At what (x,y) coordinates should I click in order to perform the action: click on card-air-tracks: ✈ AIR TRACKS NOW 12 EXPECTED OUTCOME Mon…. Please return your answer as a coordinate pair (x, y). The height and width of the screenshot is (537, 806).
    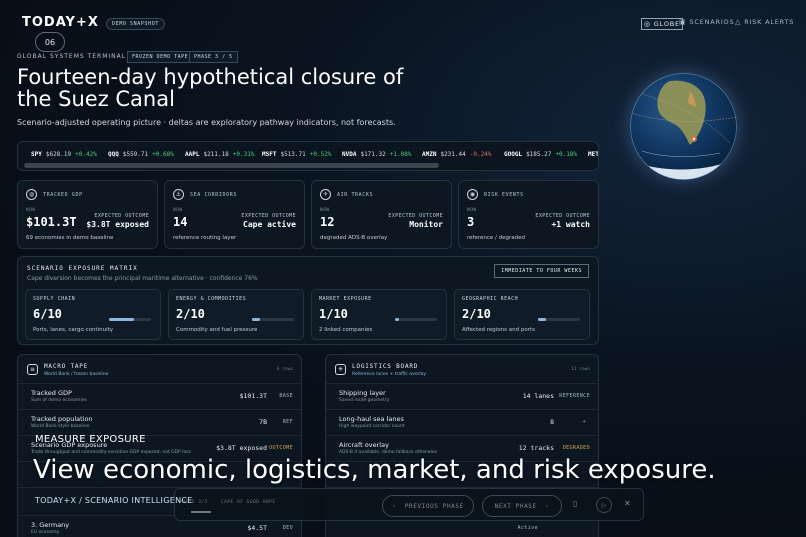
    Looking at the image, I should click on (381, 214).